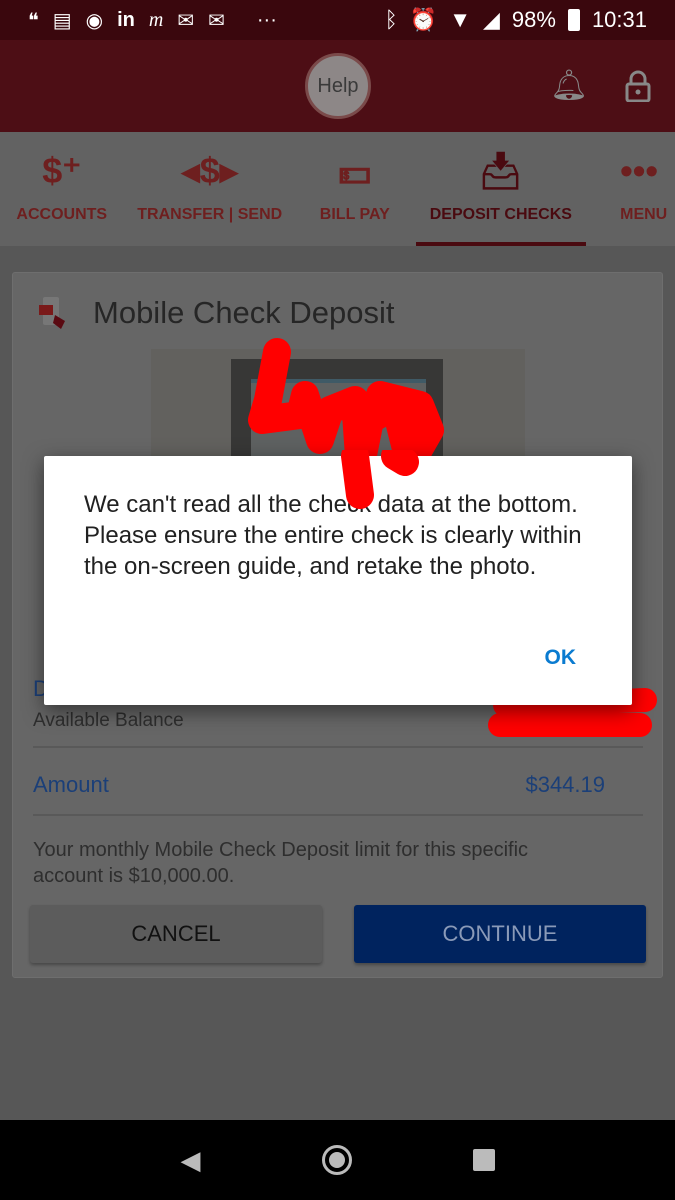  I want to click on bluetooth-icon: ᛒ, so click(391, 19).